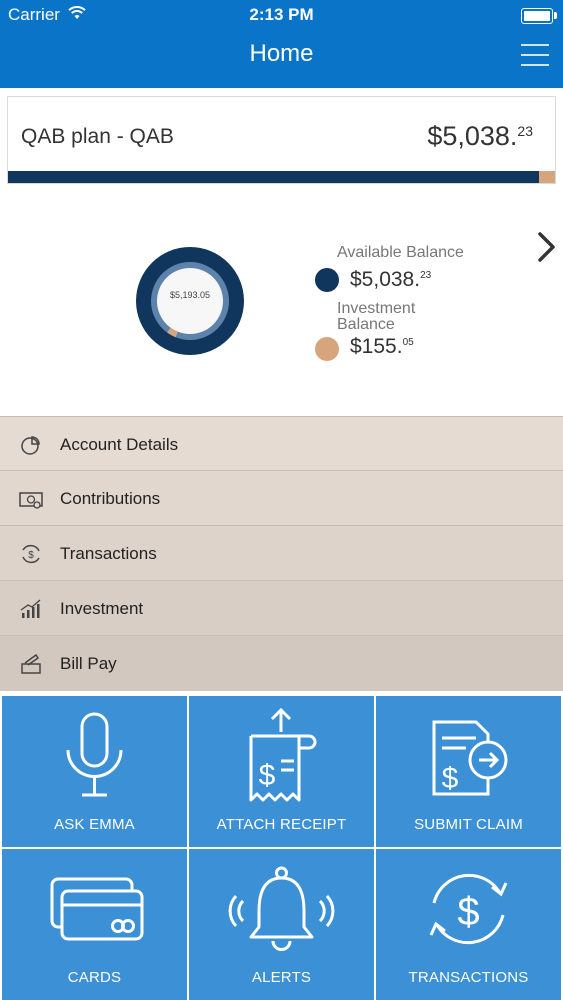 This screenshot has height=1000, width=563. I want to click on menu-item-account-details: Account Details, so click(281, 443).